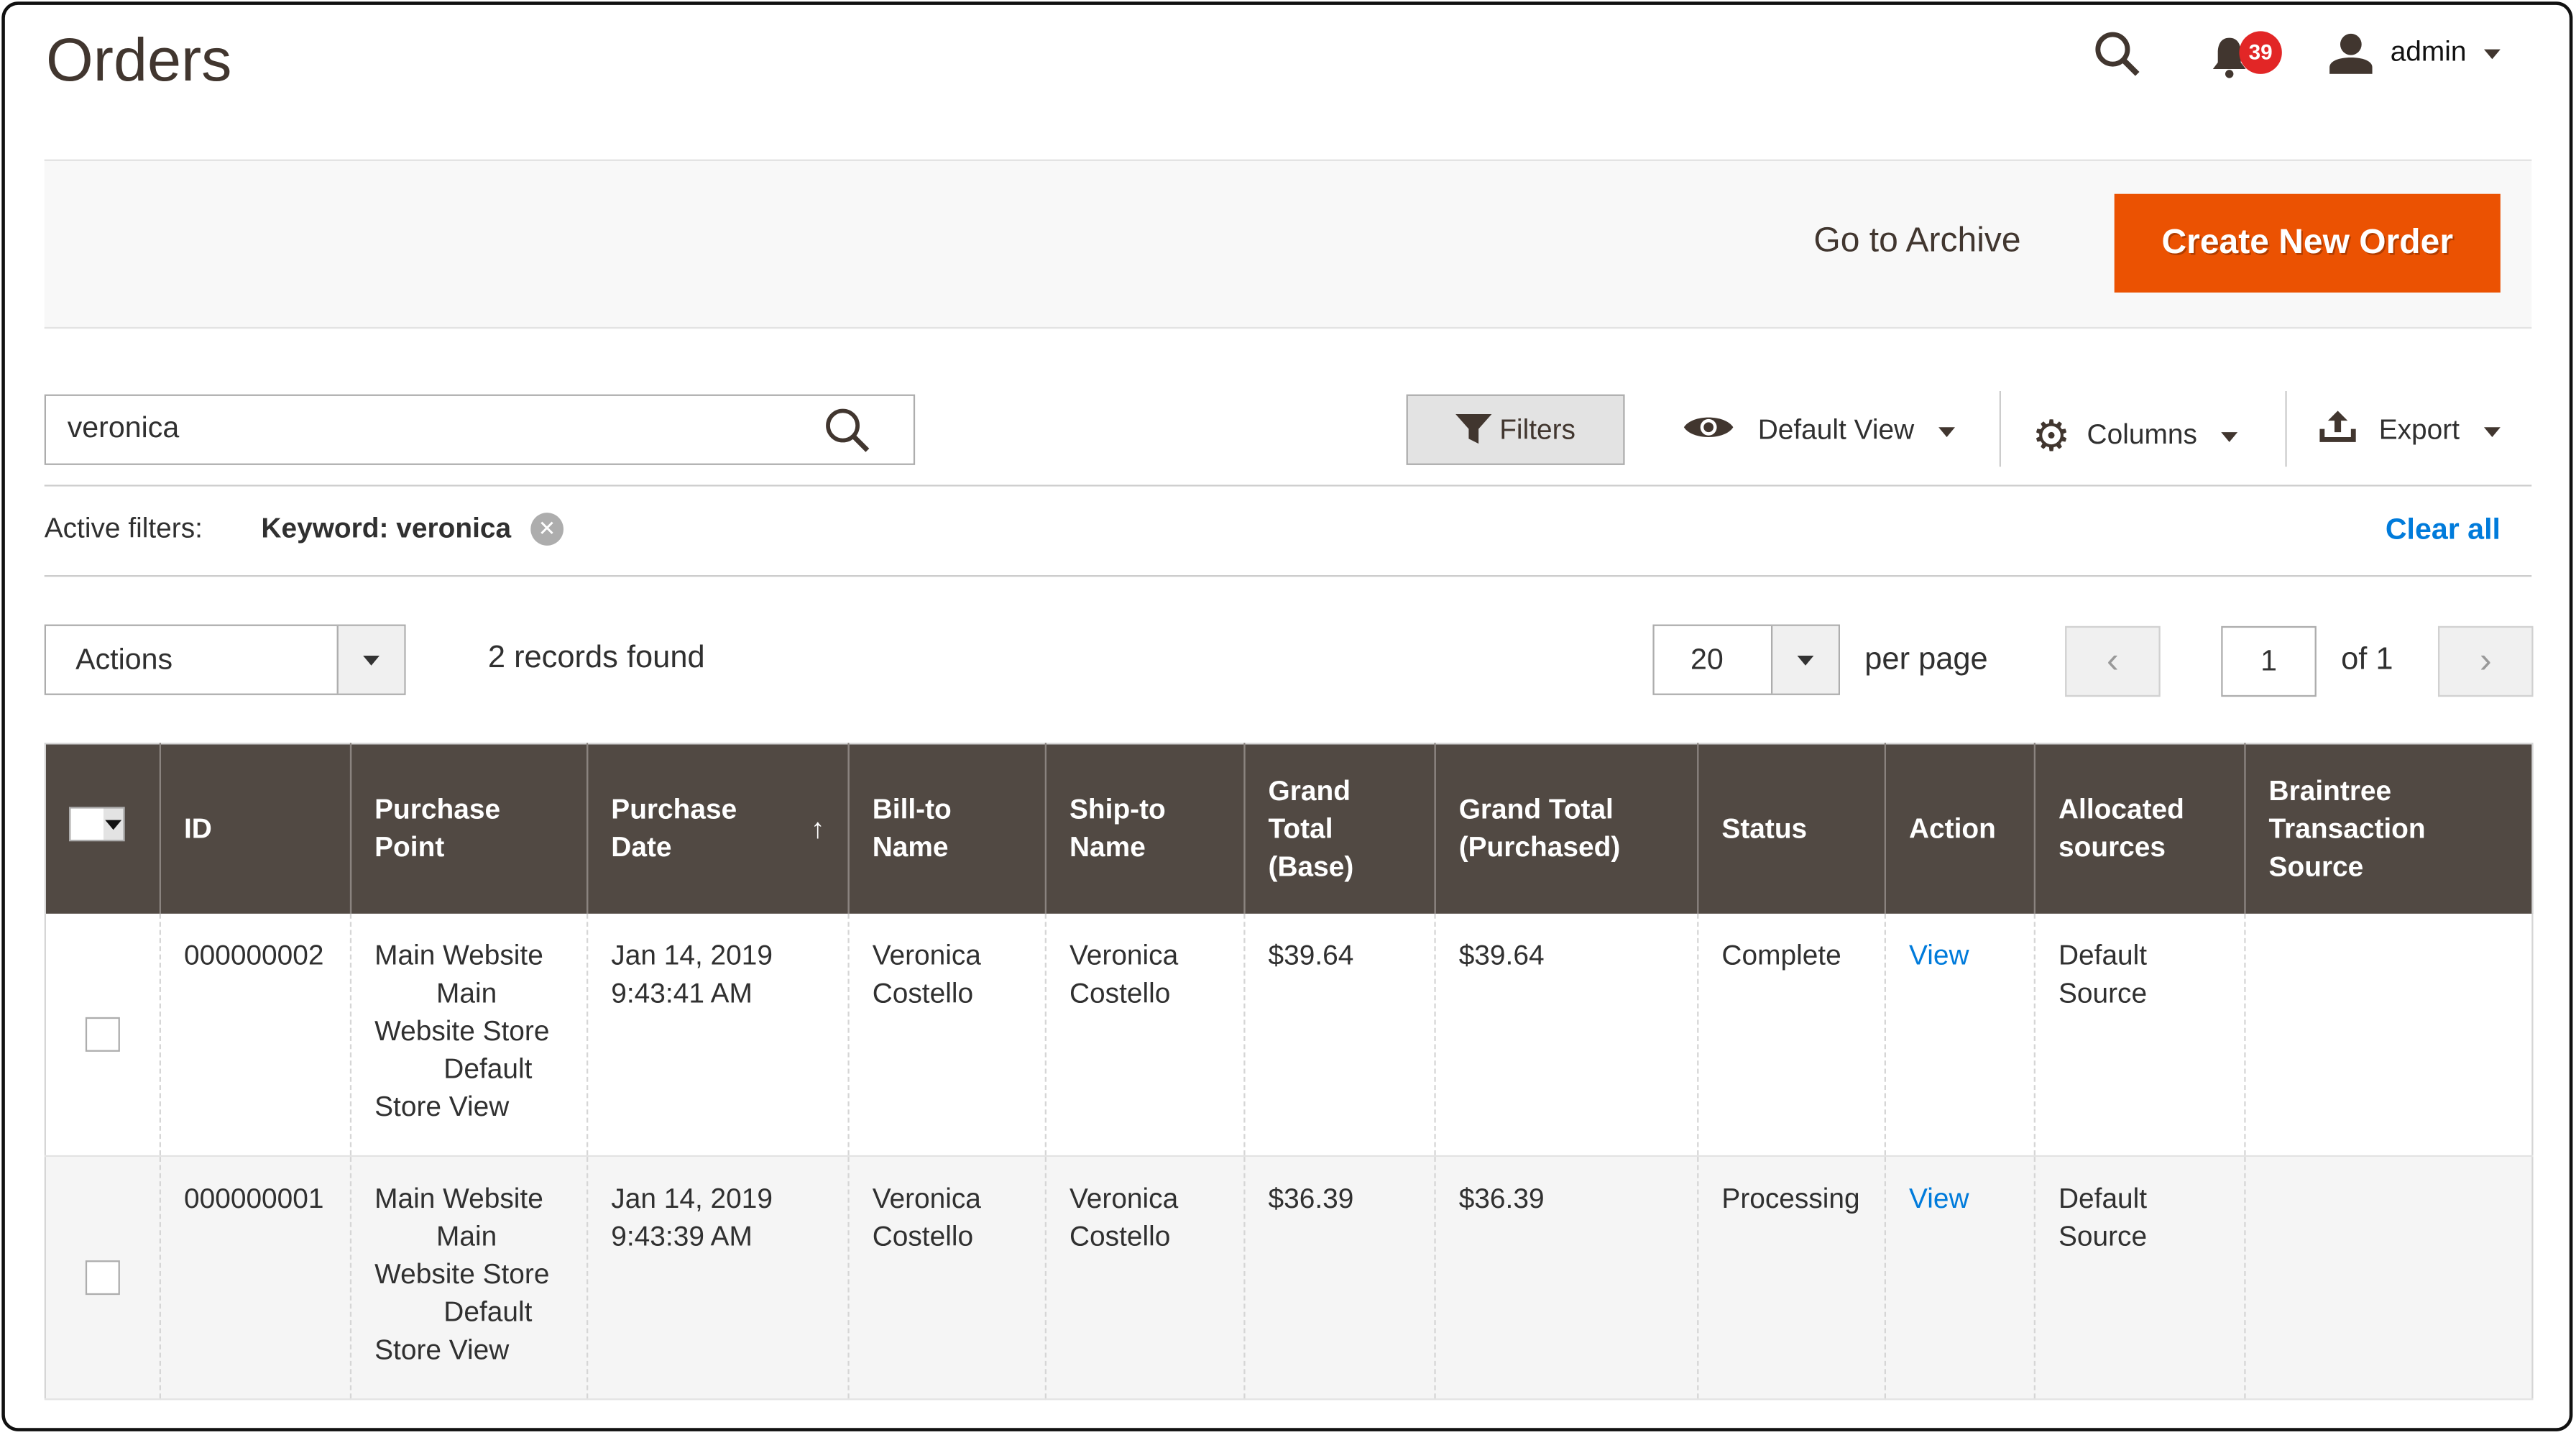  What do you see at coordinates (717, 1277) in the screenshot?
I see `purchase-date-cell: Jan 14, 2019 9:43:39 AM` at bounding box center [717, 1277].